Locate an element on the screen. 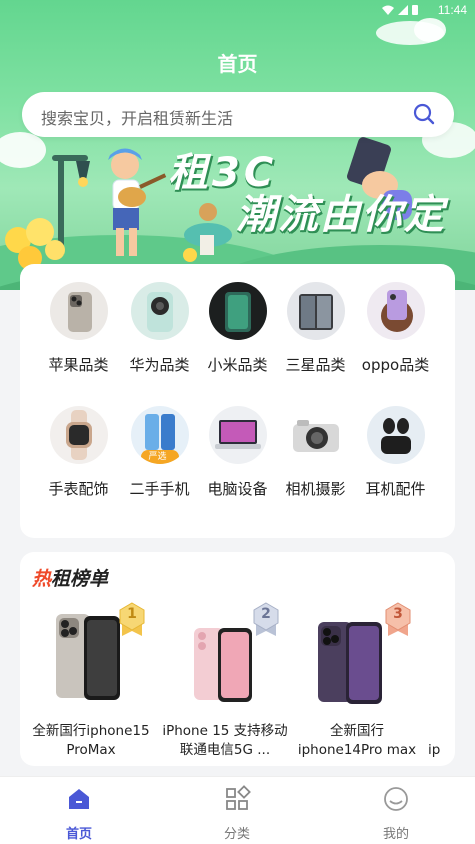 The width and height of the screenshot is (475, 844). category-label: 三星品类 is located at coordinates (315, 365).